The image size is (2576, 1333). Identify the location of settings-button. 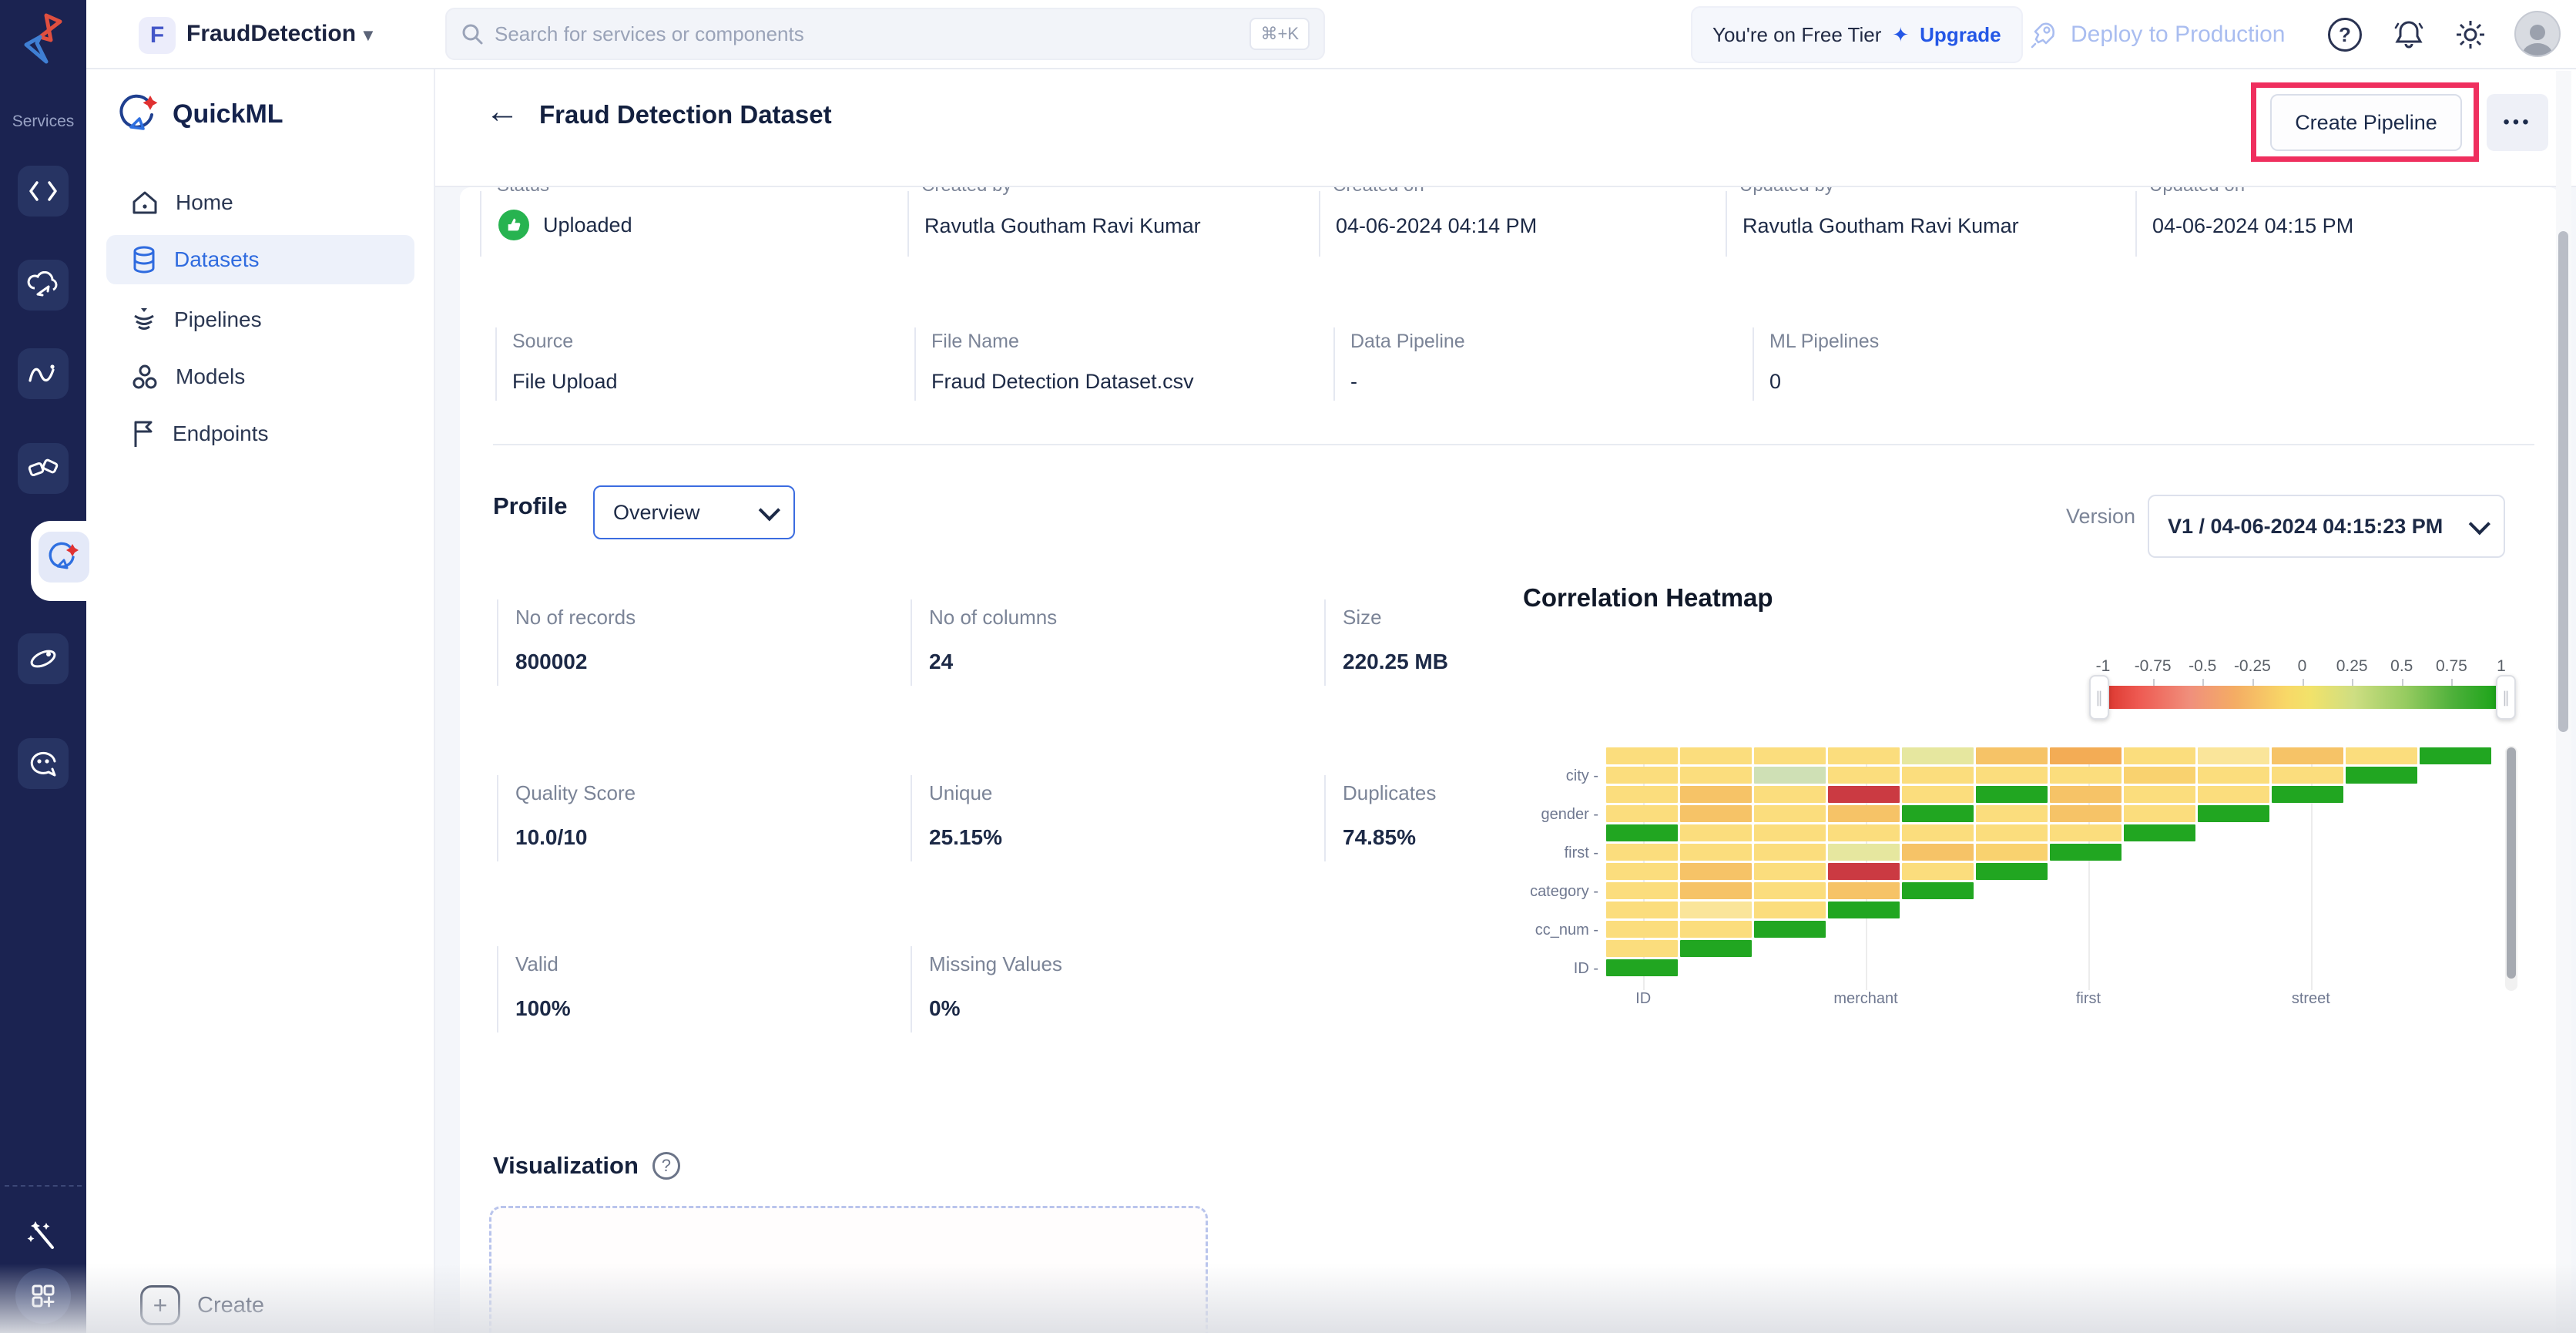
(2470, 34).